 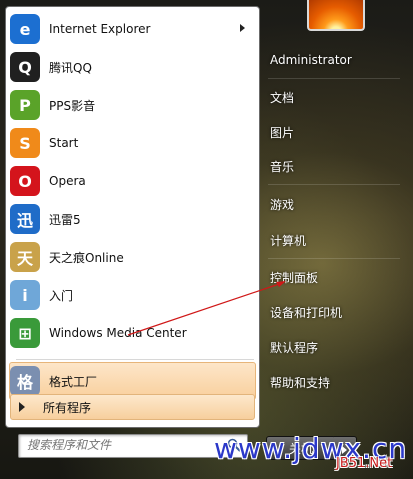 What do you see at coordinates (206, 308) in the screenshot?
I see `annotation-arrow` at bounding box center [206, 308].